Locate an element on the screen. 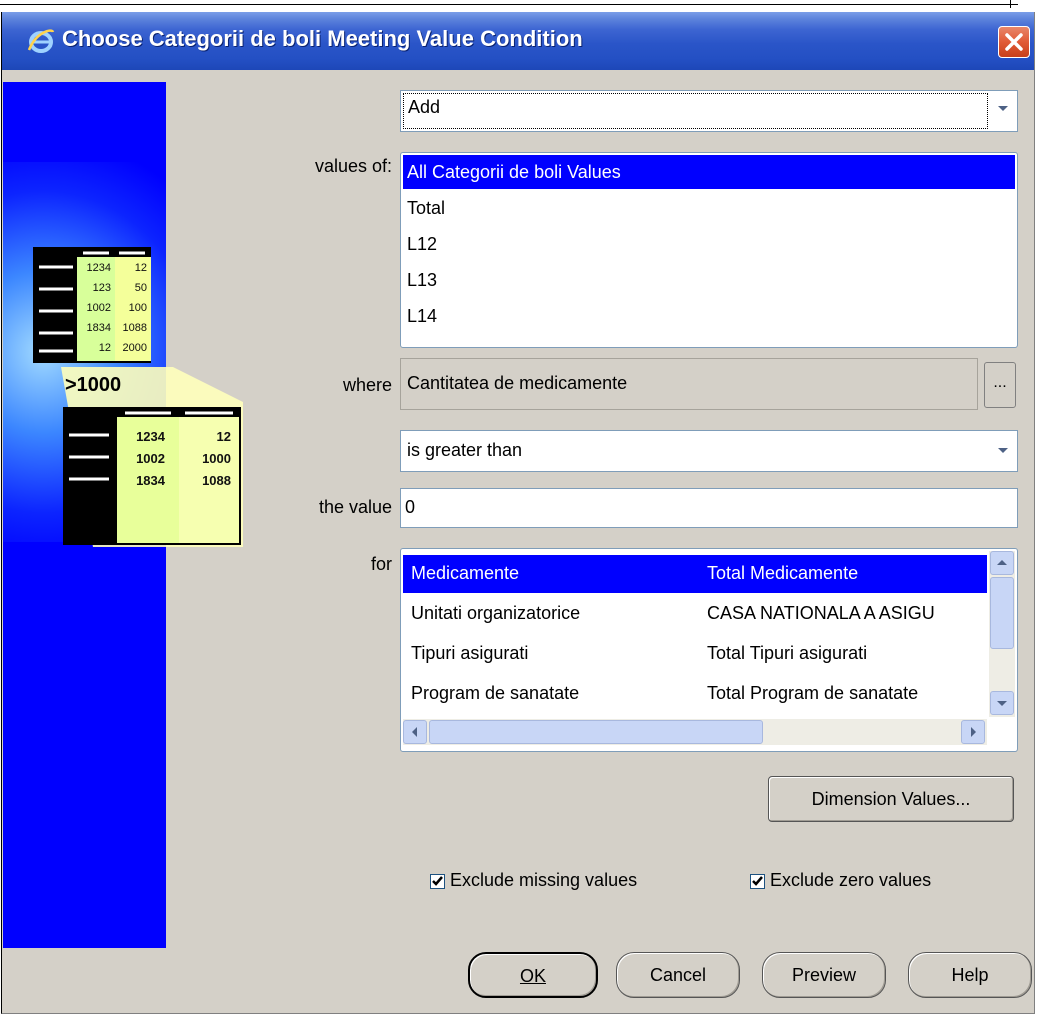 This screenshot has height=1014, width=1038. chevron-right-icon is located at coordinates (973, 732).